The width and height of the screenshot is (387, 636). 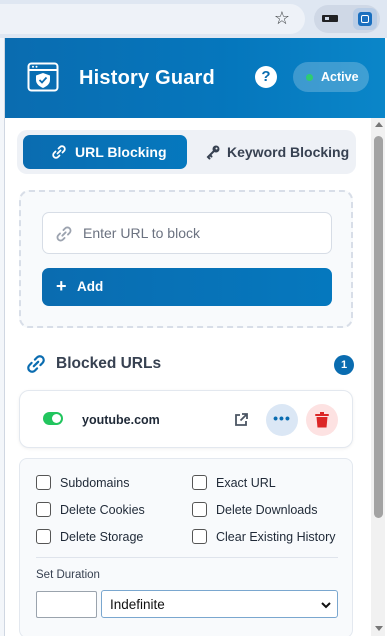 What do you see at coordinates (43, 509) in the screenshot?
I see `delete-cookies-checkbox` at bounding box center [43, 509].